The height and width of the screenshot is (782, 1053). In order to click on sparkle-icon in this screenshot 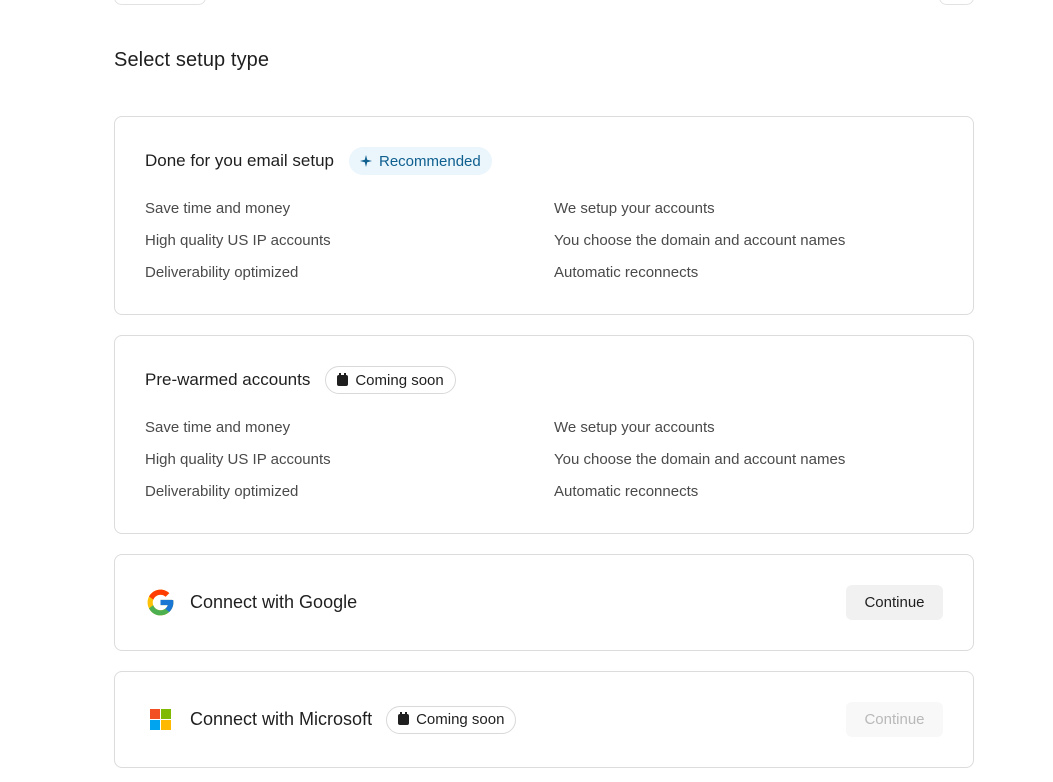, I will do `click(366, 161)`.